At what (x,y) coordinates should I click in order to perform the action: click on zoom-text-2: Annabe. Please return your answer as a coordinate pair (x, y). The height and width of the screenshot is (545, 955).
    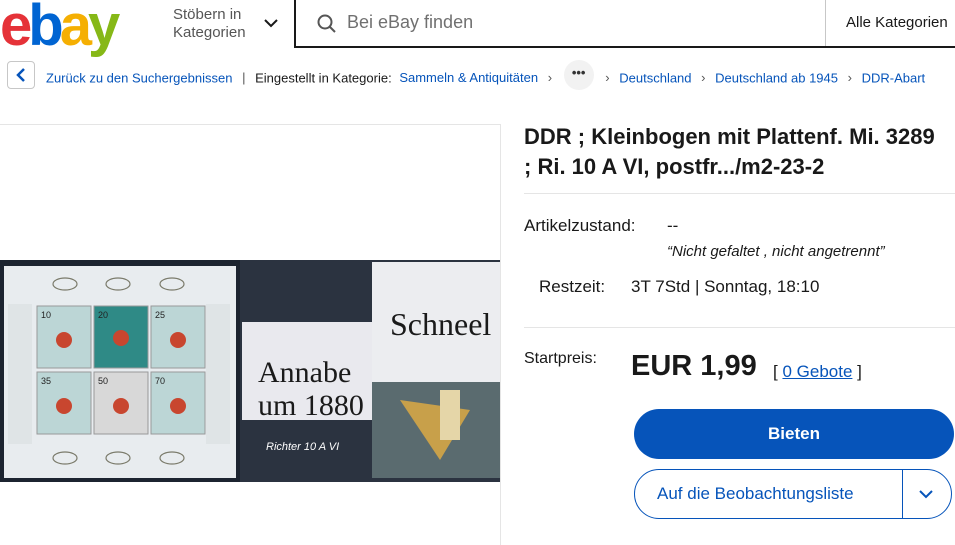
    Looking at the image, I should click on (304, 372).